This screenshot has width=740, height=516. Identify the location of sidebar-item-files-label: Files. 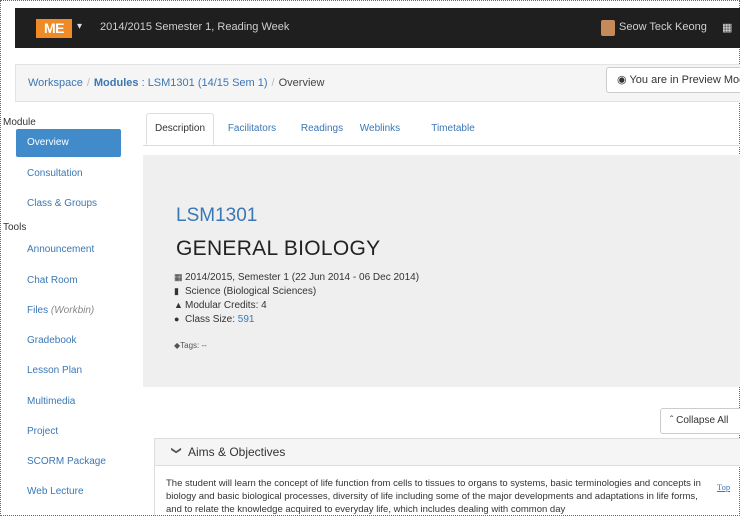
(38, 310).